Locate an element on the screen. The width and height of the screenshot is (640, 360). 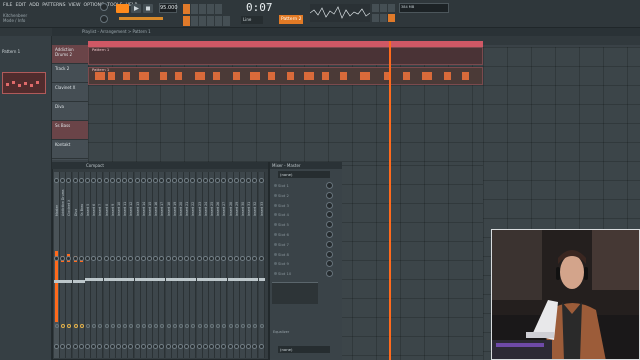
mixer-strip: Insert 27 is located at coordinates (224, 265).